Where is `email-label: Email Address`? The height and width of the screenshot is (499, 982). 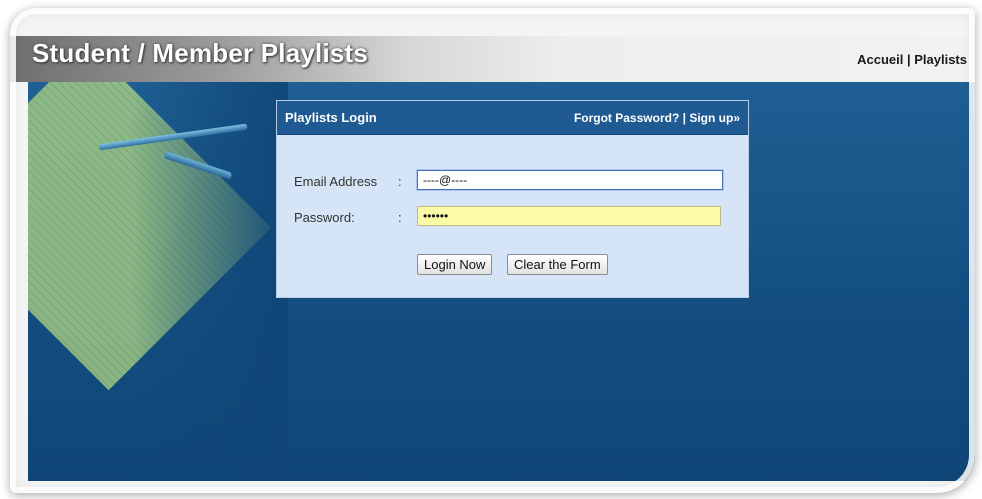
email-label: Email Address is located at coordinates (336, 181).